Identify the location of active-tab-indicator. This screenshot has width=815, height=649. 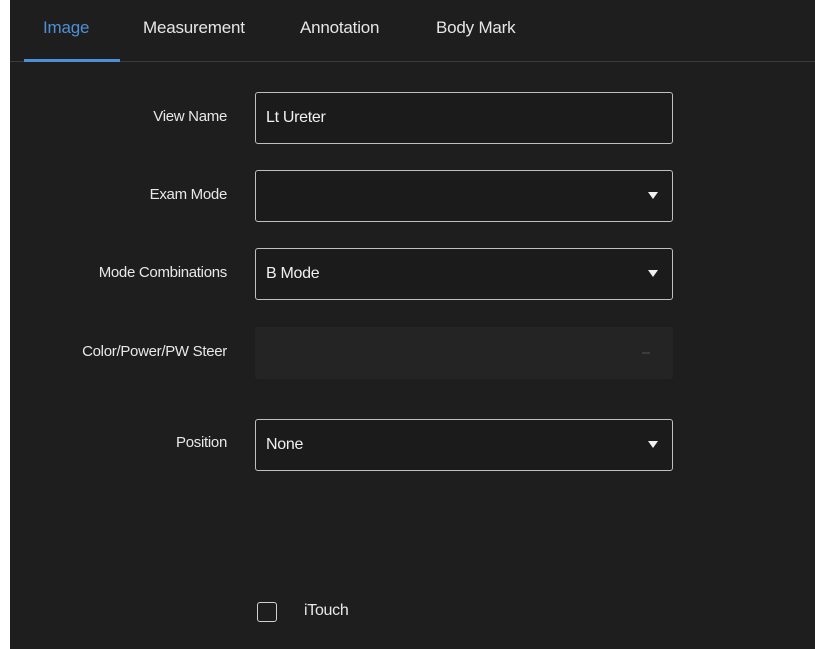
(72, 60).